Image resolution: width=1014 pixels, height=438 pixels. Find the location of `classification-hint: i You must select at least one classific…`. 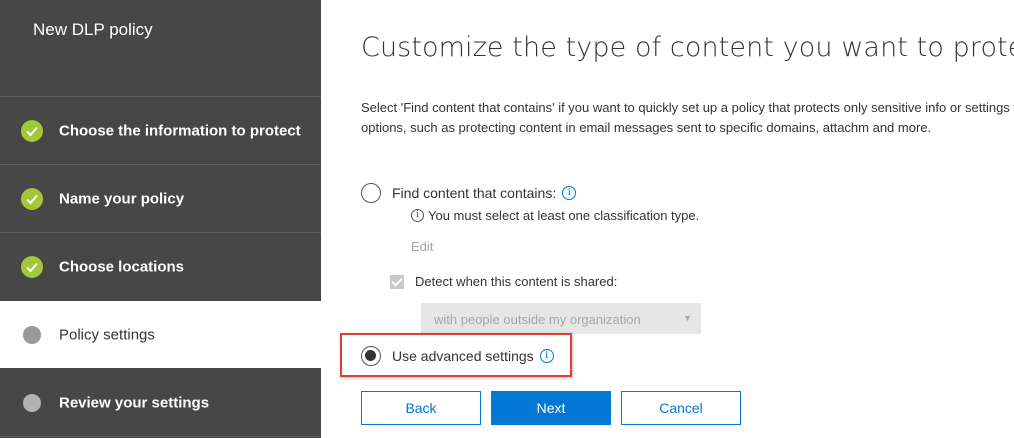

classification-hint: i You must select at least one classific… is located at coordinates (555, 215).